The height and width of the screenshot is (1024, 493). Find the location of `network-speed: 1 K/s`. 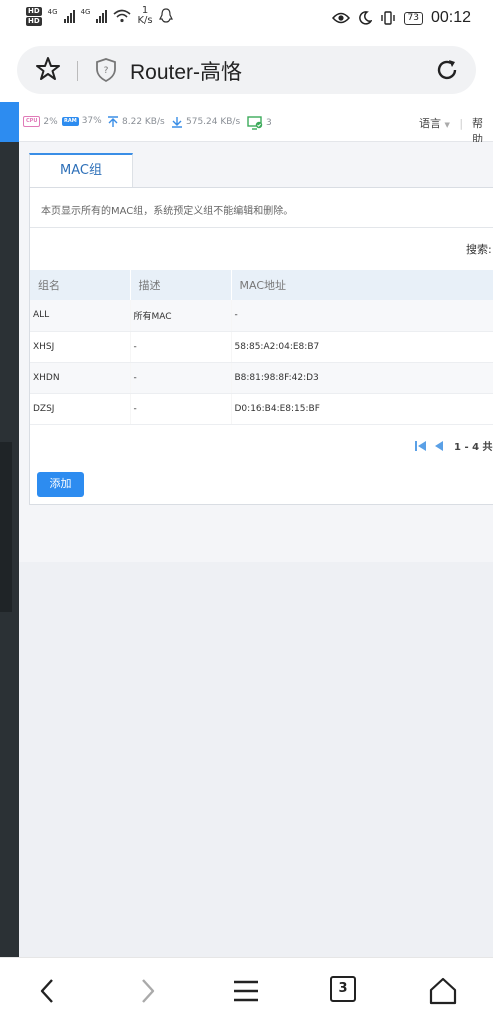

network-speed: 1 K/s is located at coordinates (144, 16).